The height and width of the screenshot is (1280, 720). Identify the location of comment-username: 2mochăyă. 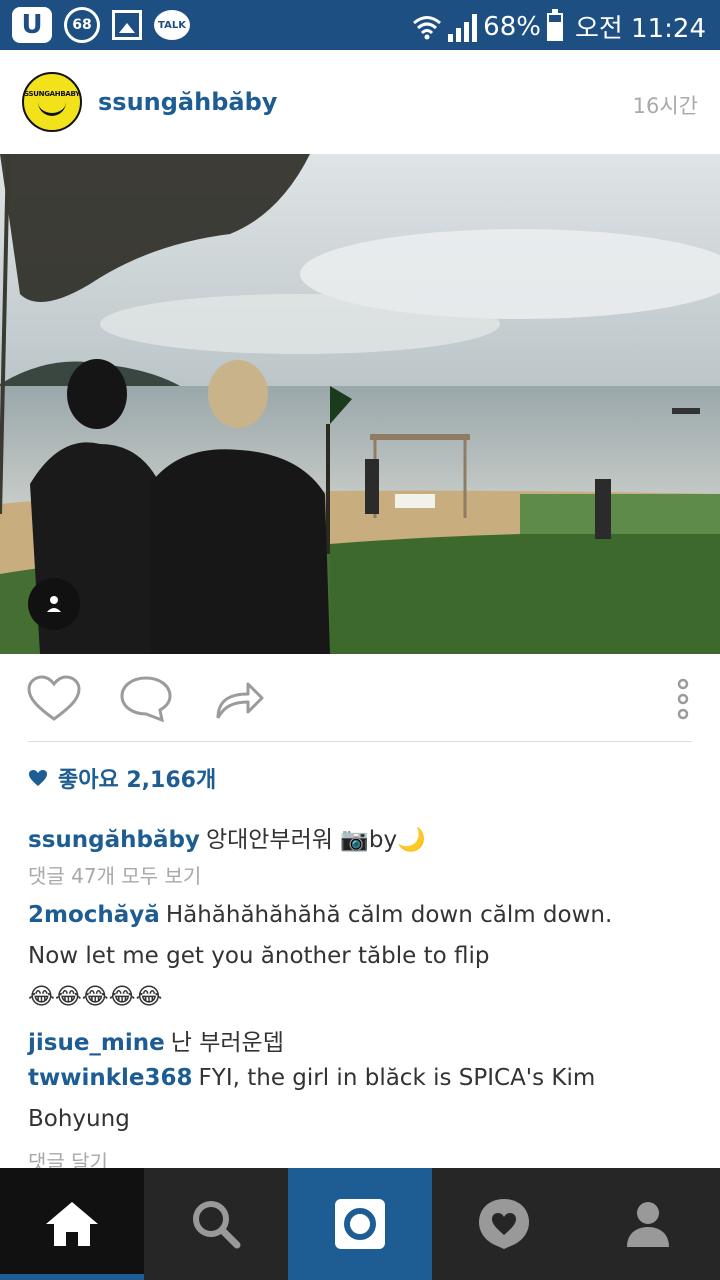
(94, 915).